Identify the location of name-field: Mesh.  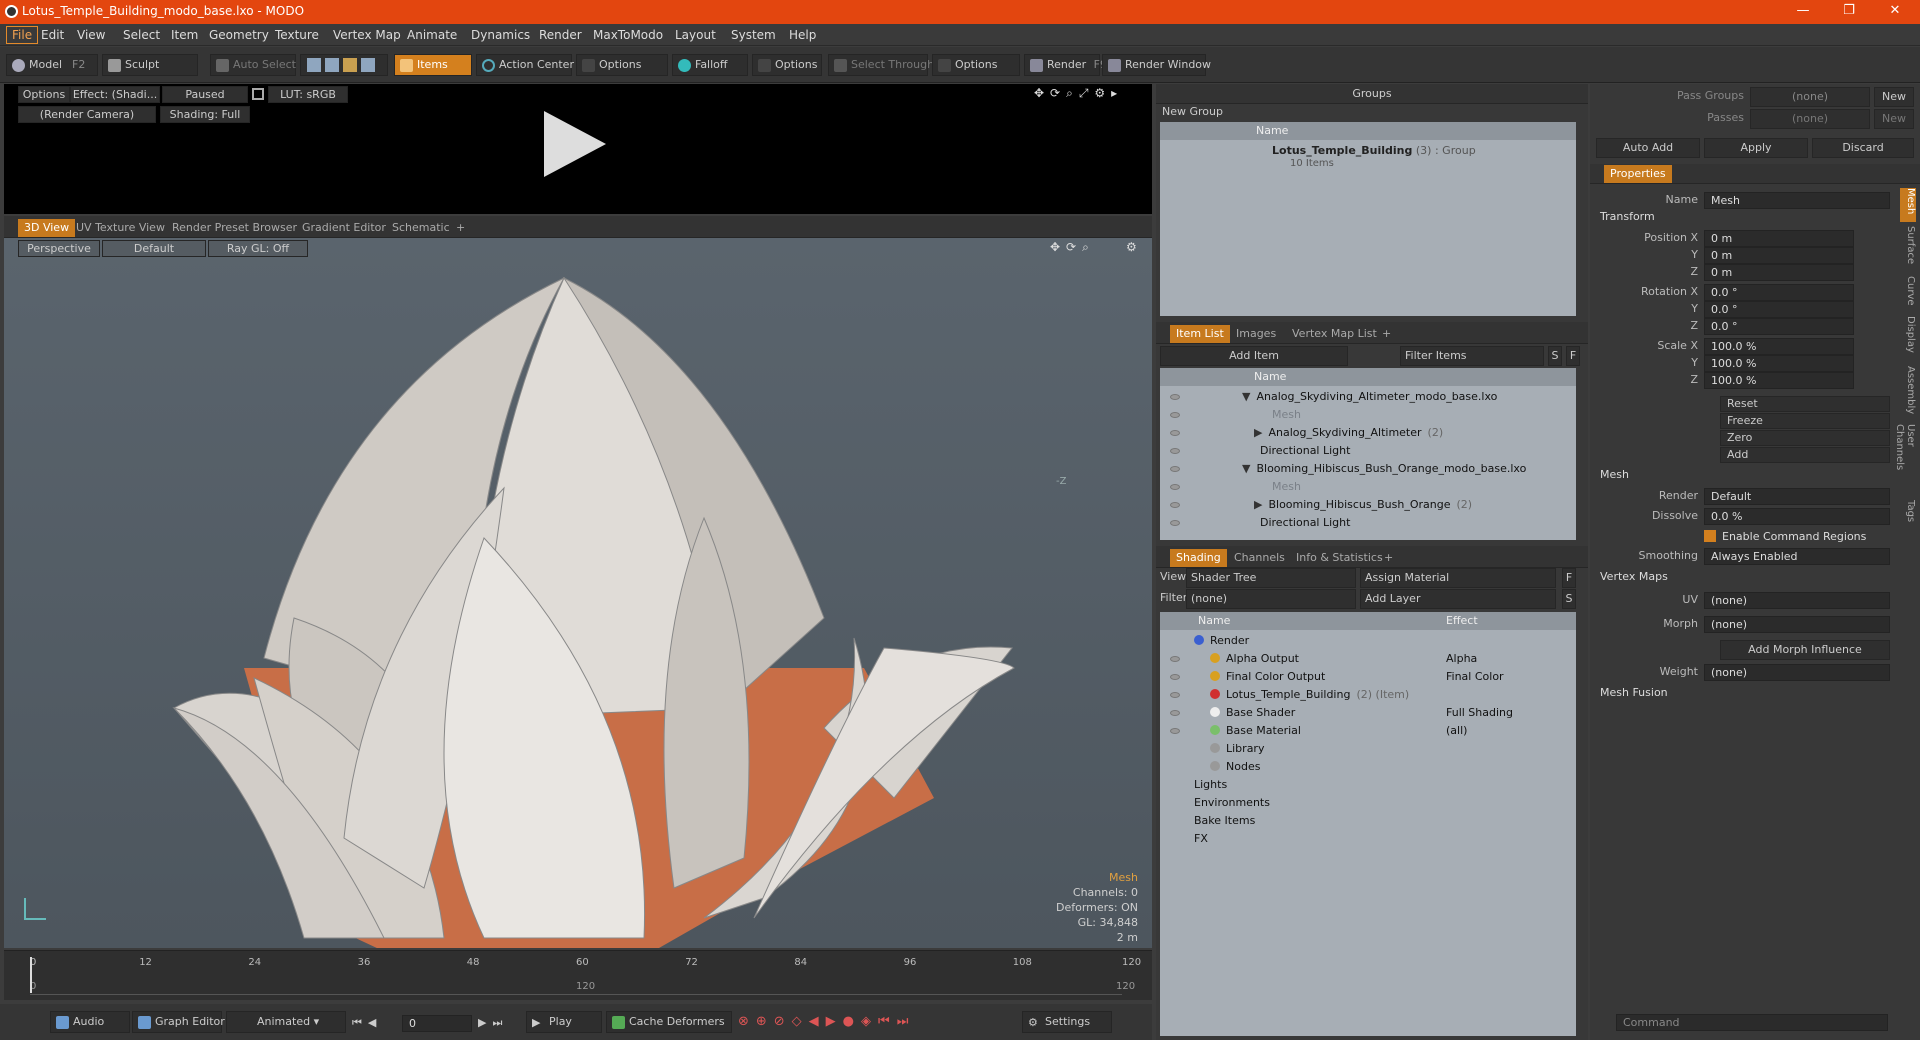
(1797, 200).